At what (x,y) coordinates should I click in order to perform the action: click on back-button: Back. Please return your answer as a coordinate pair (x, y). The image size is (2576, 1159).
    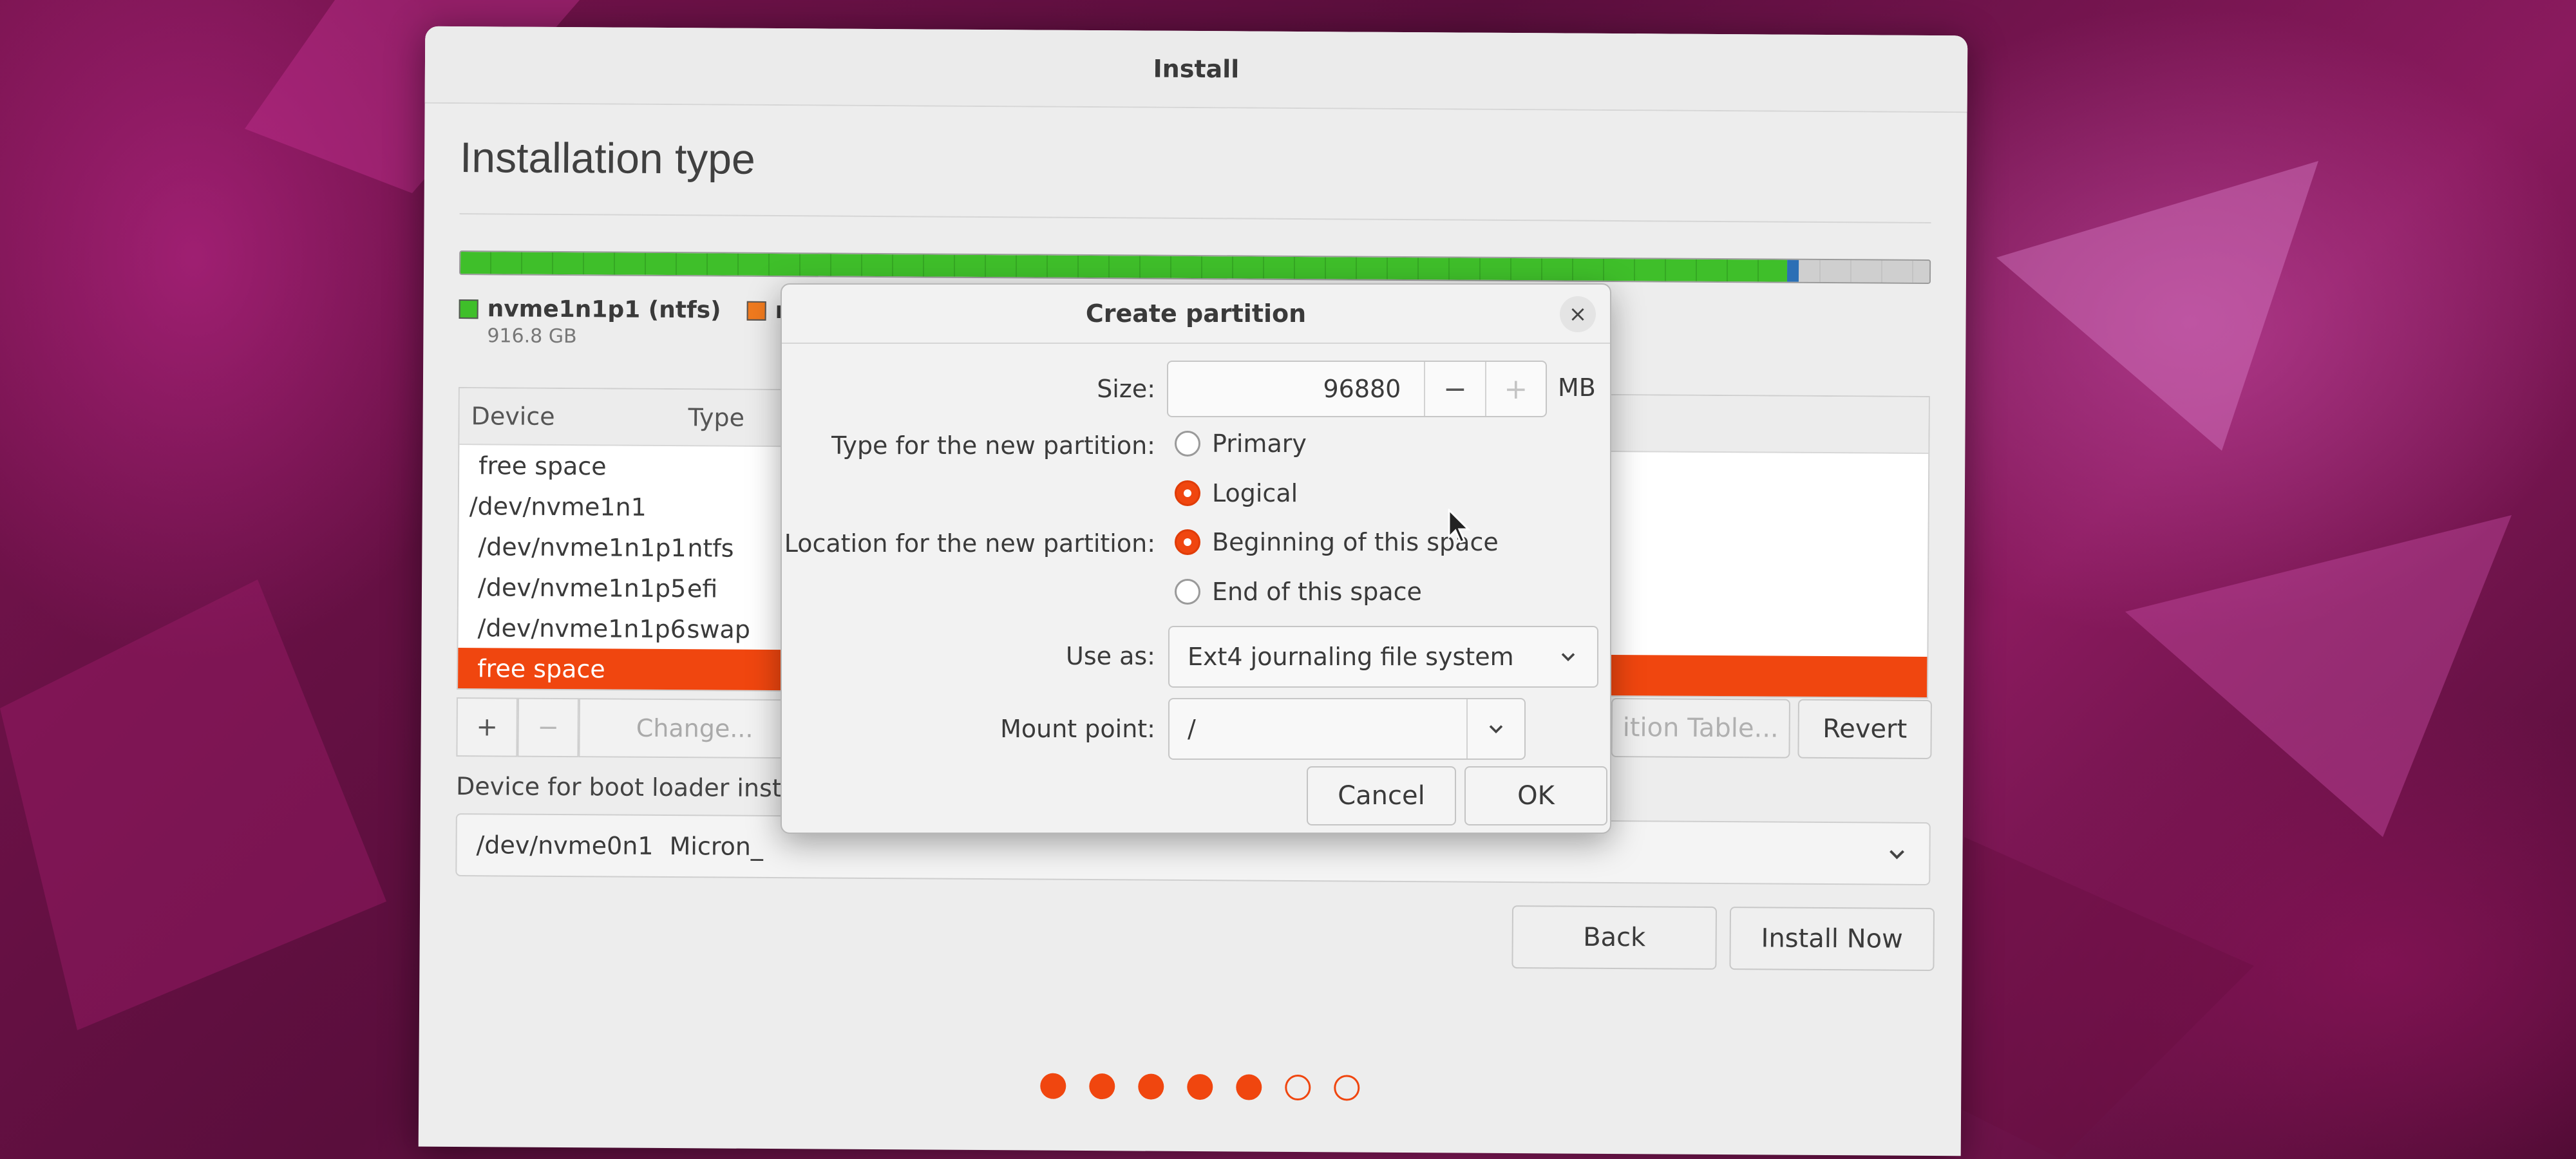
    Looking at the image, I should click on (1614, 937).